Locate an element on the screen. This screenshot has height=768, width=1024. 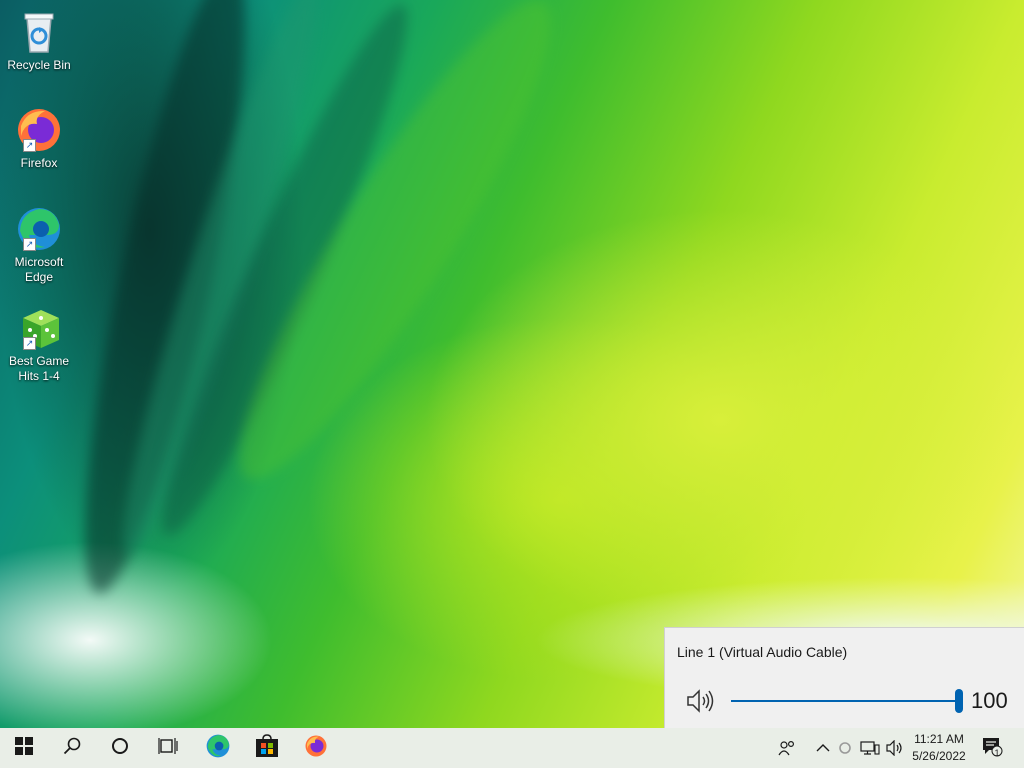
chevron-up-icon is located at coordinates (823, 748).